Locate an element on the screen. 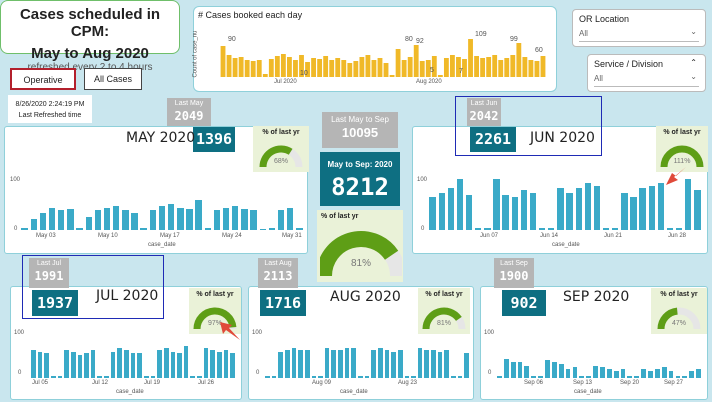 This screenshot has width=712, height=402. sep-last-box: Last Sep 1900 is located at coordinates (514, 273).